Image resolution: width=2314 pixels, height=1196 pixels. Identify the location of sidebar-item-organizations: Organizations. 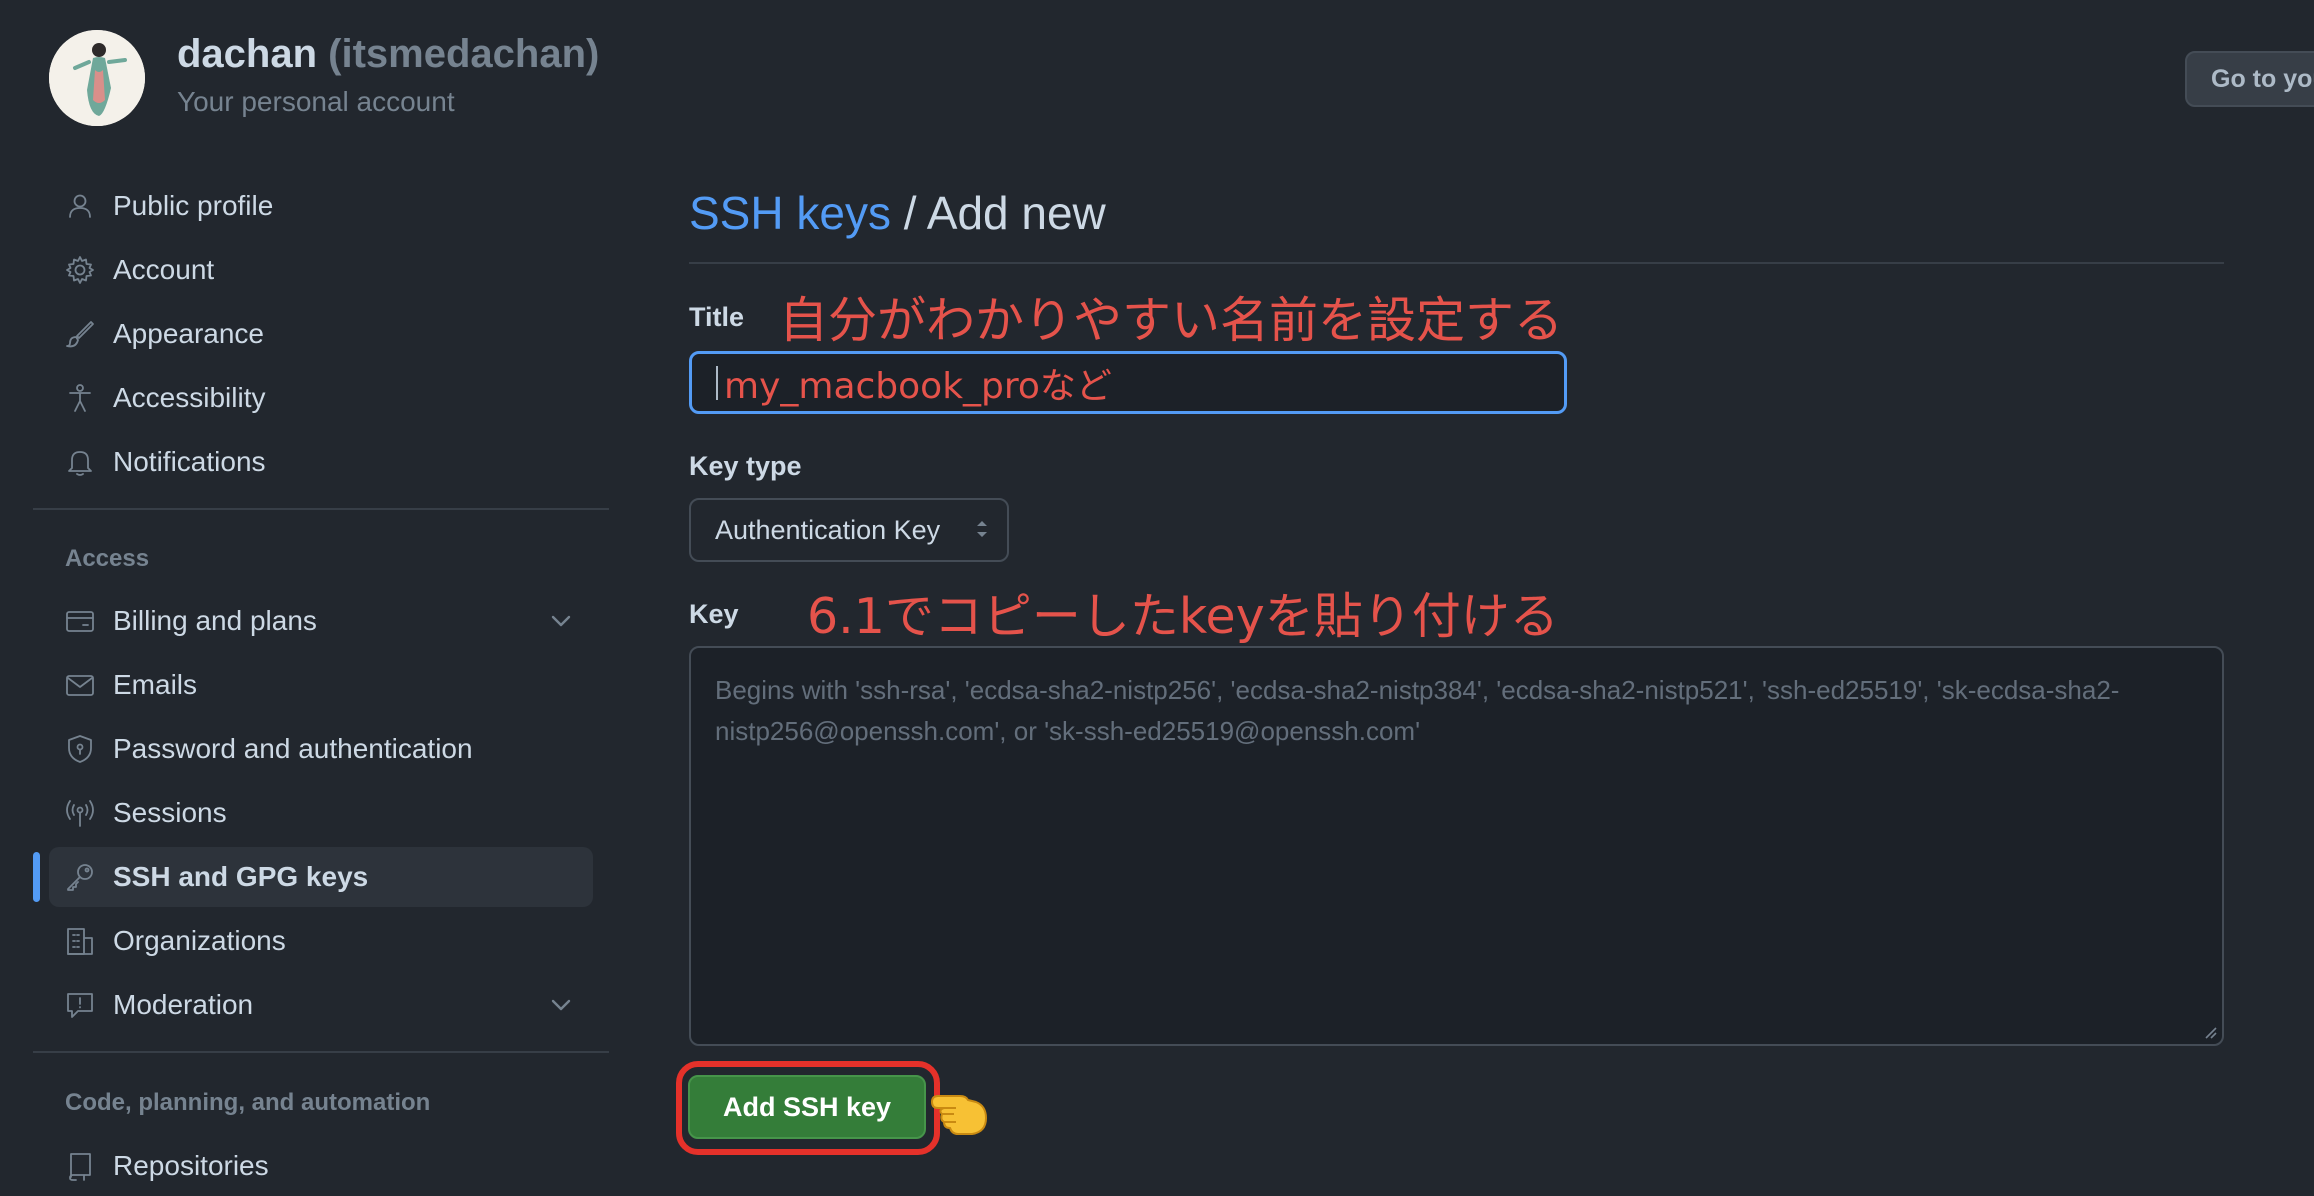
(321, 941).